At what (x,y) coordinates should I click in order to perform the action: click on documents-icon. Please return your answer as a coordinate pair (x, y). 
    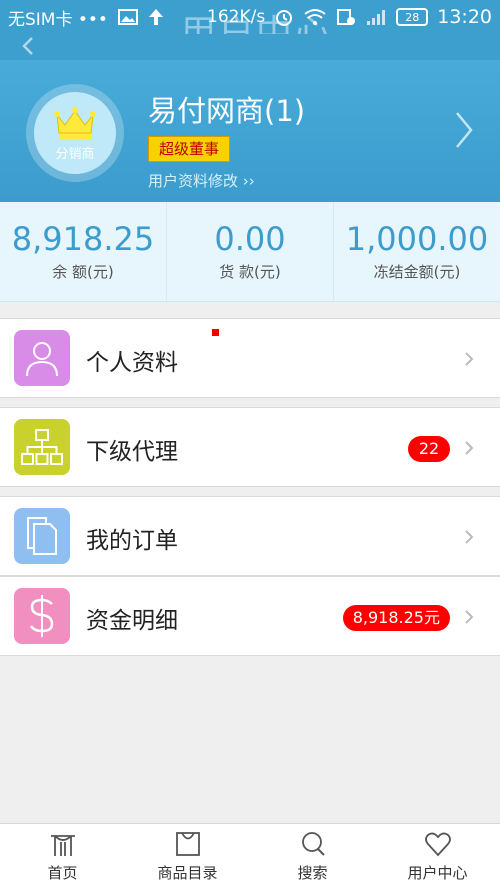
    Looking at the image, I should click on (42, 536).